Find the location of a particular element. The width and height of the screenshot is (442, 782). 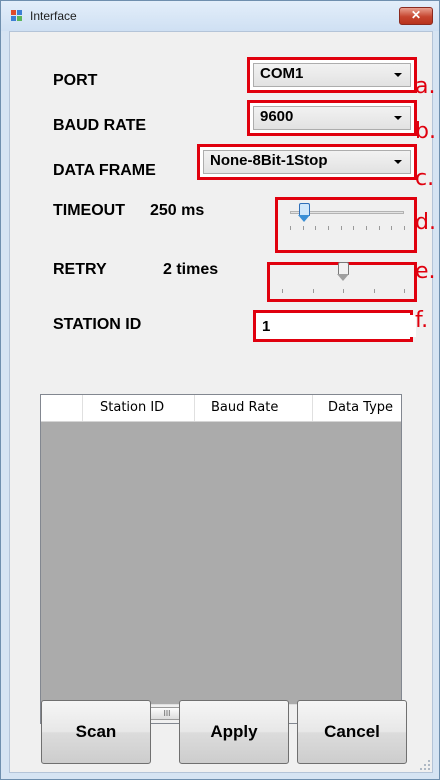

station-id-input is located at coordinates (337, 326).